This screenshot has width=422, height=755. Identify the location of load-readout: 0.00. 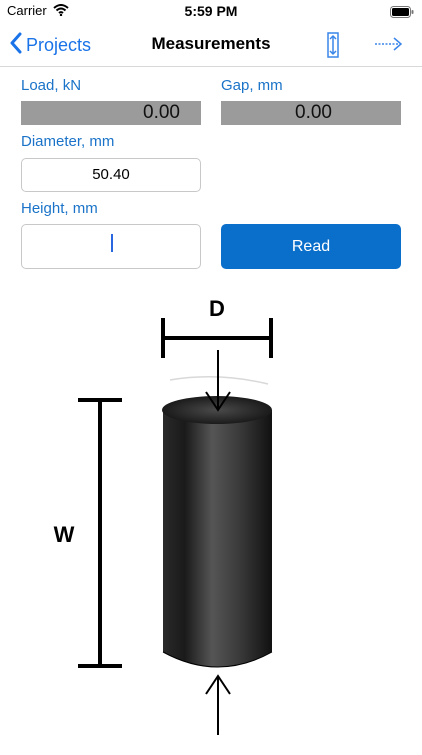
(111, 113).